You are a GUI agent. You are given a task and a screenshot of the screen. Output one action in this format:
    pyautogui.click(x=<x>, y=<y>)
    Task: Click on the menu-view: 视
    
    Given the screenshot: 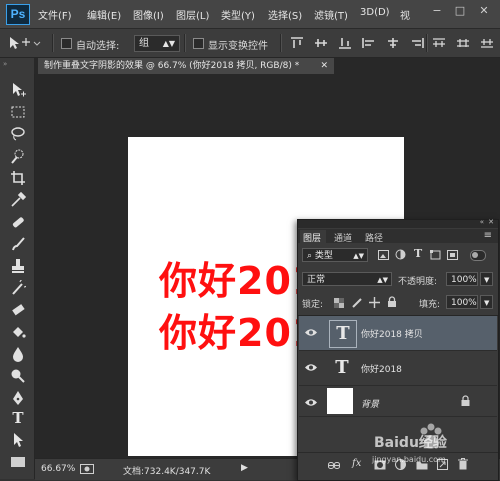 What is the action you would take?
    pyautogui.click(x=405, y=14)
    